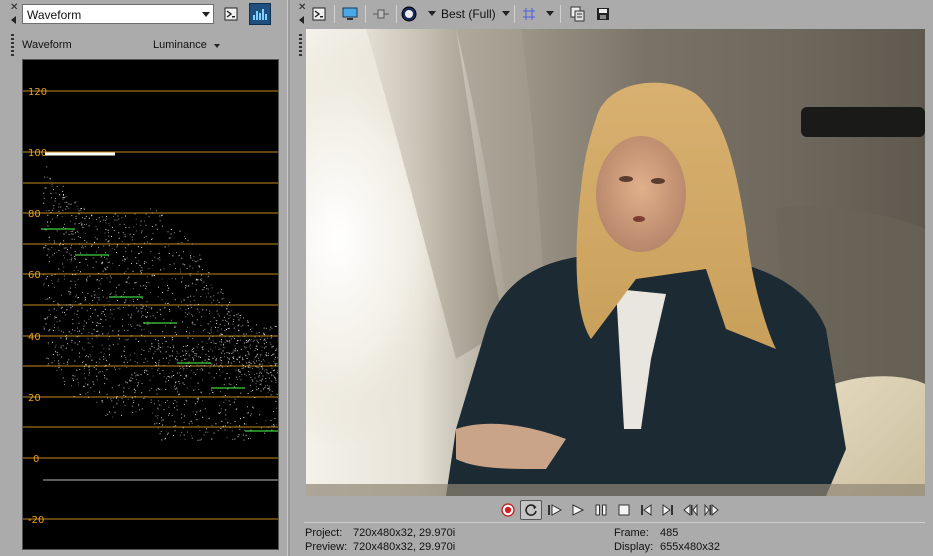  Describe the element at coordinates (601, 510) in the screenshot. I see `pause-button` at that location.